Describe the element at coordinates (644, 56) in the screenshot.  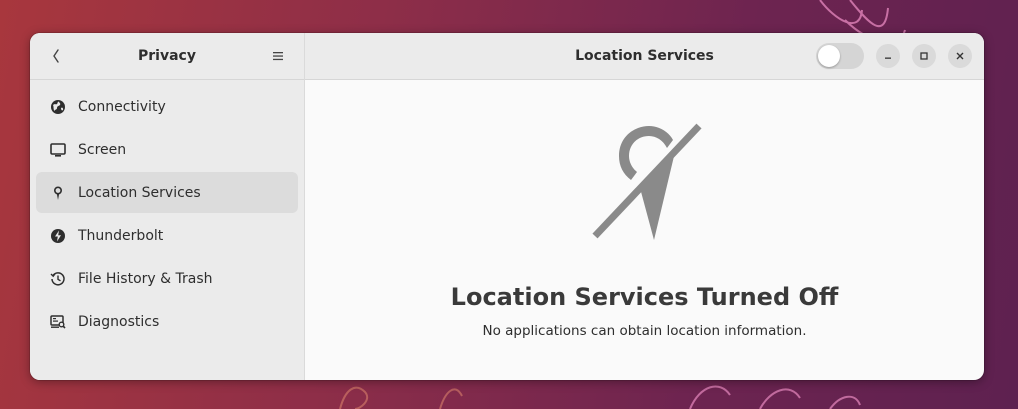
I see `header-bar: Location Services` at that location.